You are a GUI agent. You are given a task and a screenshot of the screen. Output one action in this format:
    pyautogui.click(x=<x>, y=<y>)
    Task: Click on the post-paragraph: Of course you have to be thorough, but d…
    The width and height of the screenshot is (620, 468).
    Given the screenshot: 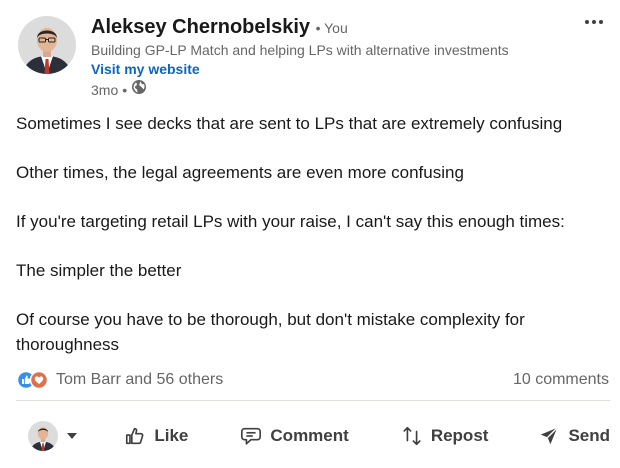 What is the action you would take?
    pyautogui.click(x=270, y=332)
    